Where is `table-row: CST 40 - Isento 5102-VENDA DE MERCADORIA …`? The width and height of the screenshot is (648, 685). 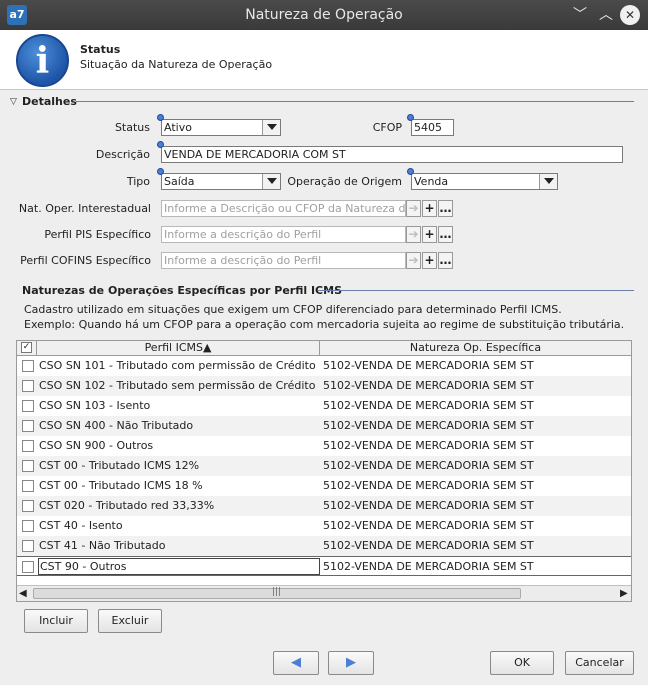 table-row: CST 40 - Isento 5102-VENDA DE MERCADORIA … is located at coordinates (324, 526).